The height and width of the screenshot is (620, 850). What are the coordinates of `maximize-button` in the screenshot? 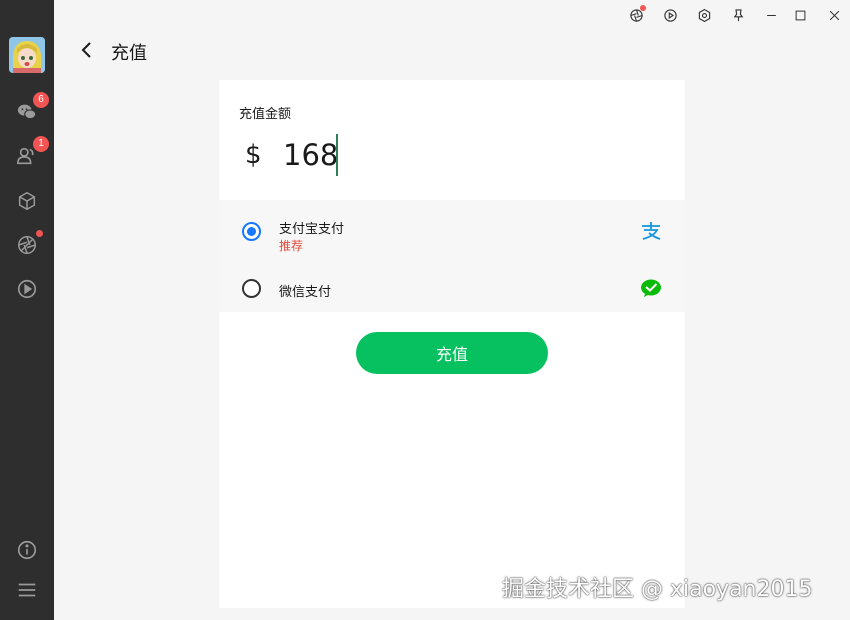 It's located at (800, 15).